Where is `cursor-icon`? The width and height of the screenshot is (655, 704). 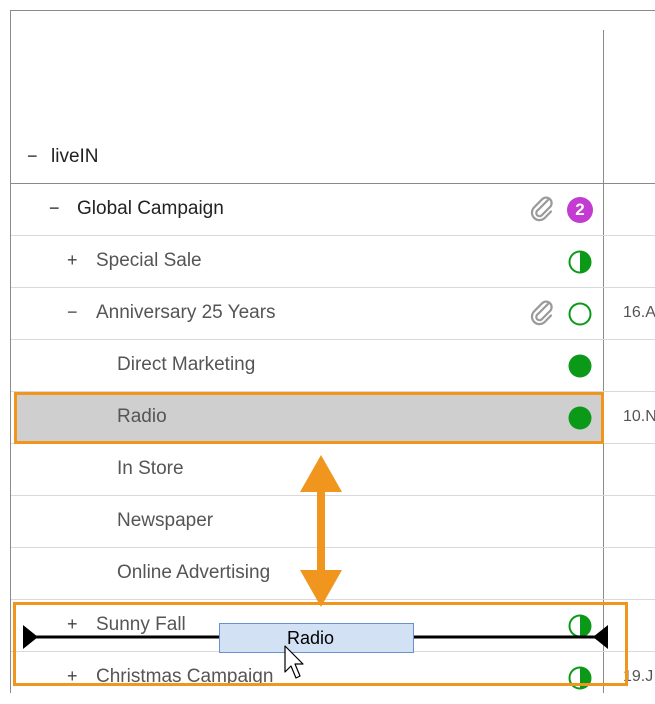 cursor-icon is located at coordinates (294, 662).